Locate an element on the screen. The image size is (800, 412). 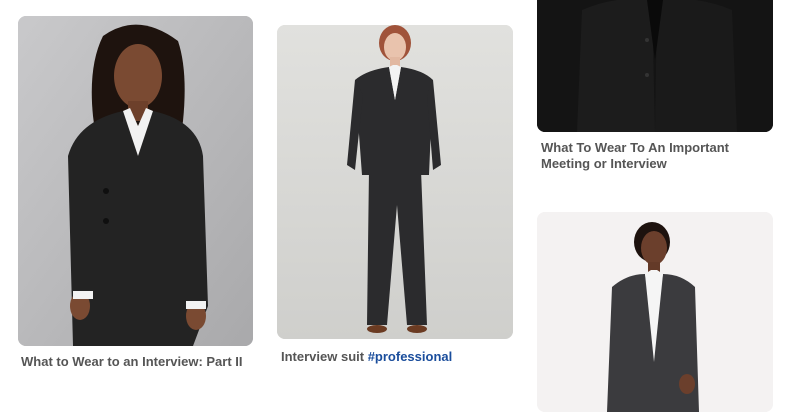
pin-title: What to Wear to an Interview: Part II is located at coordinates (136, 362).